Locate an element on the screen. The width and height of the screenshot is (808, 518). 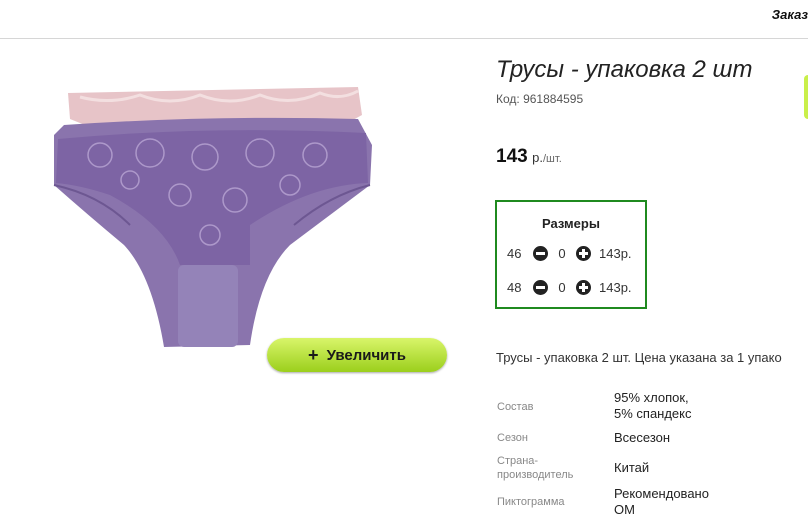
spec-label: Состав is located at coordinates (515, 407).